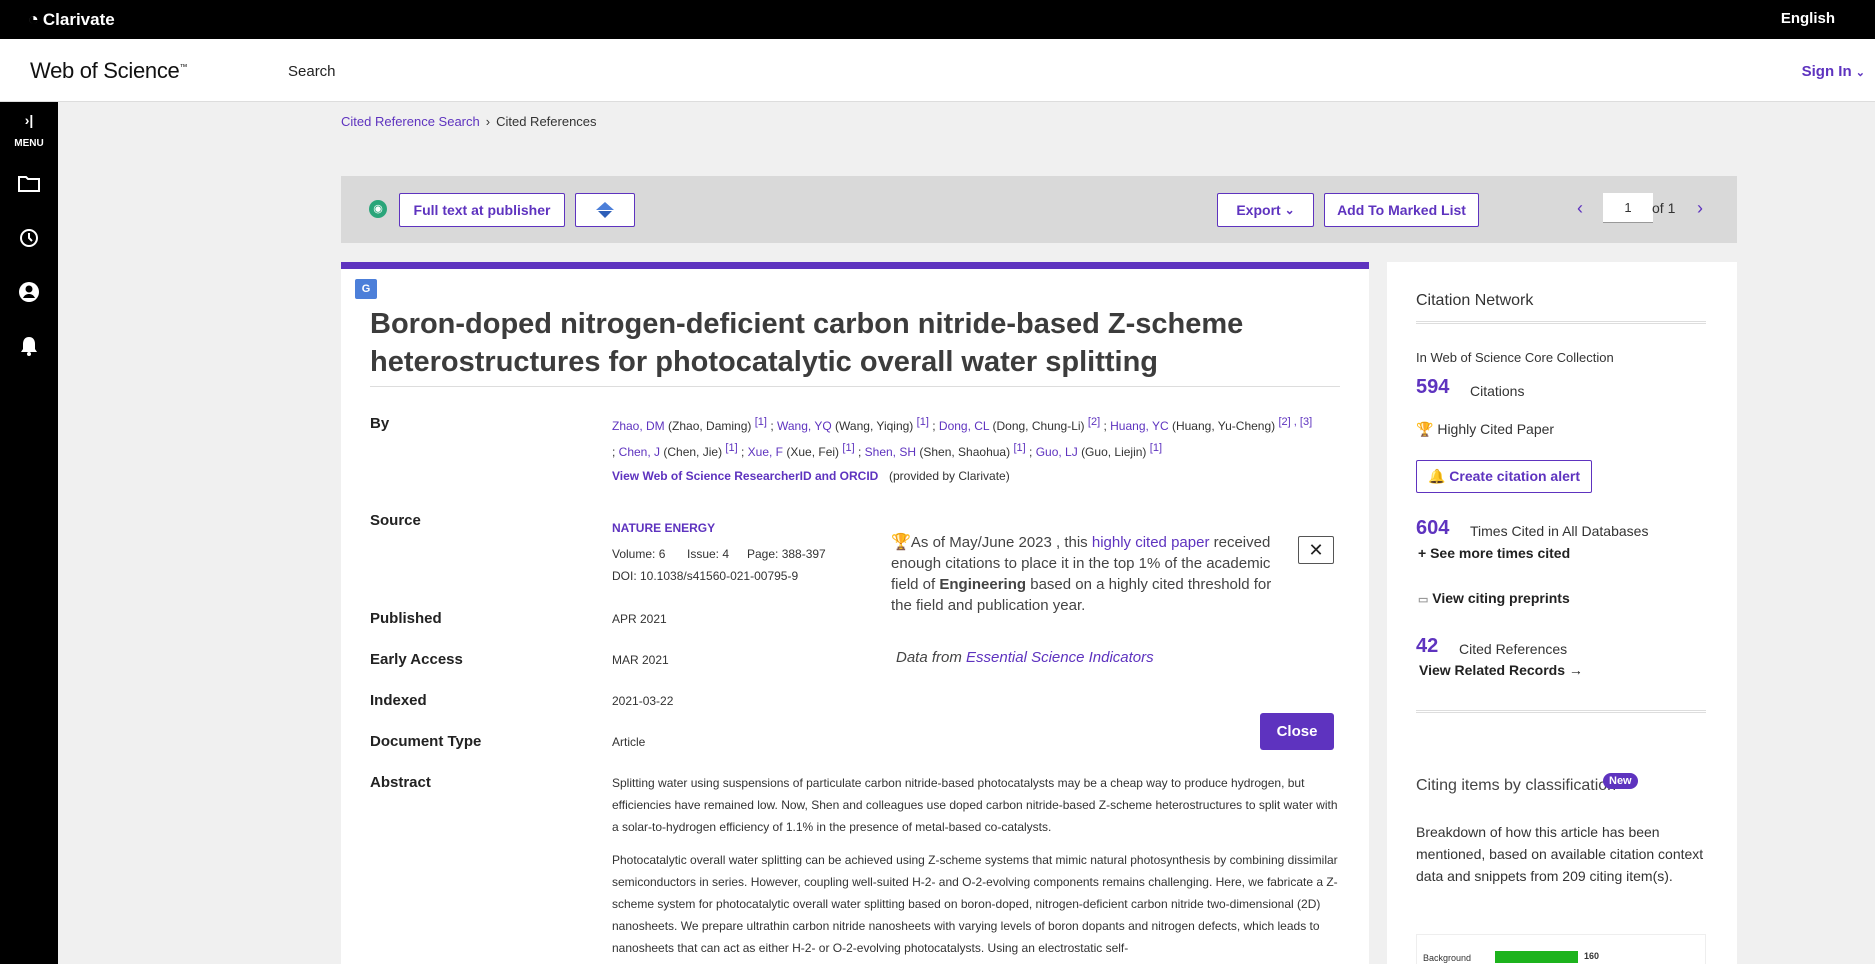  What do you see at coordinates (395, 520) in the screenshot?
I see `source-label: Source` at bounding box center [395, 520].